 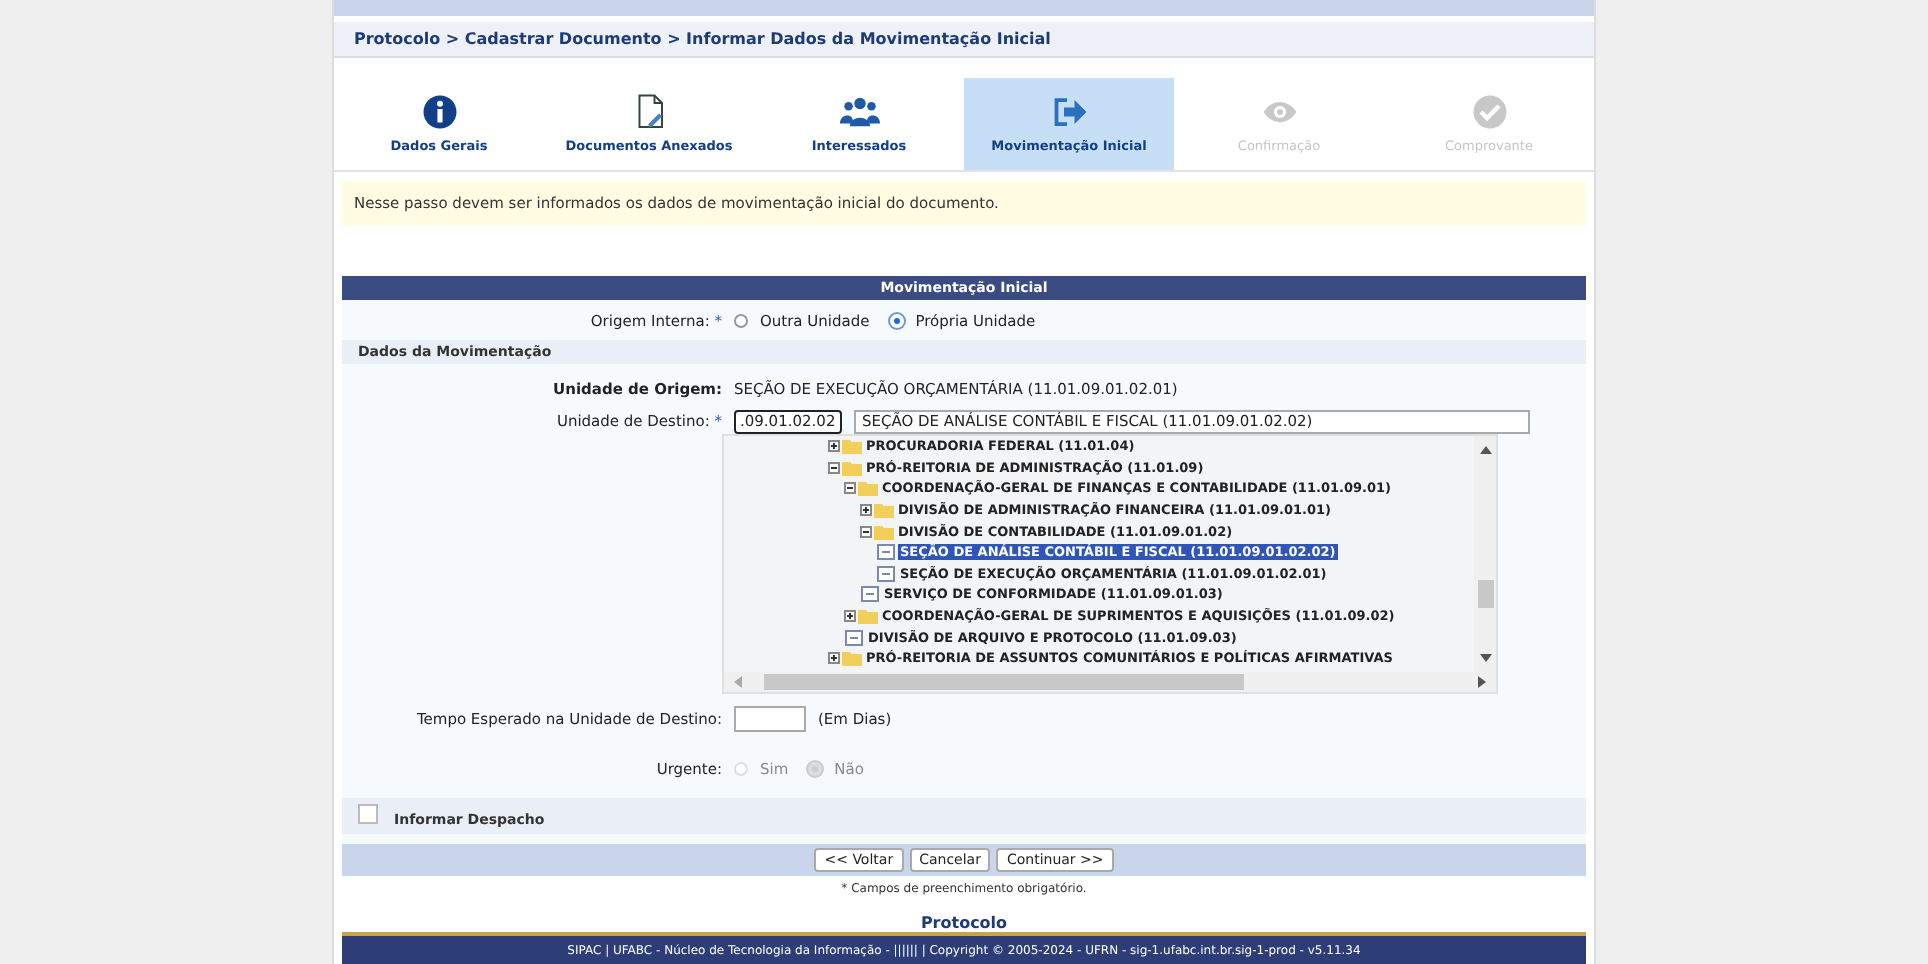 What do you see at coordinates (1069, 112) in the screenshot?
I see `exit-arrow-icon` at bounding box center [1069, 112].